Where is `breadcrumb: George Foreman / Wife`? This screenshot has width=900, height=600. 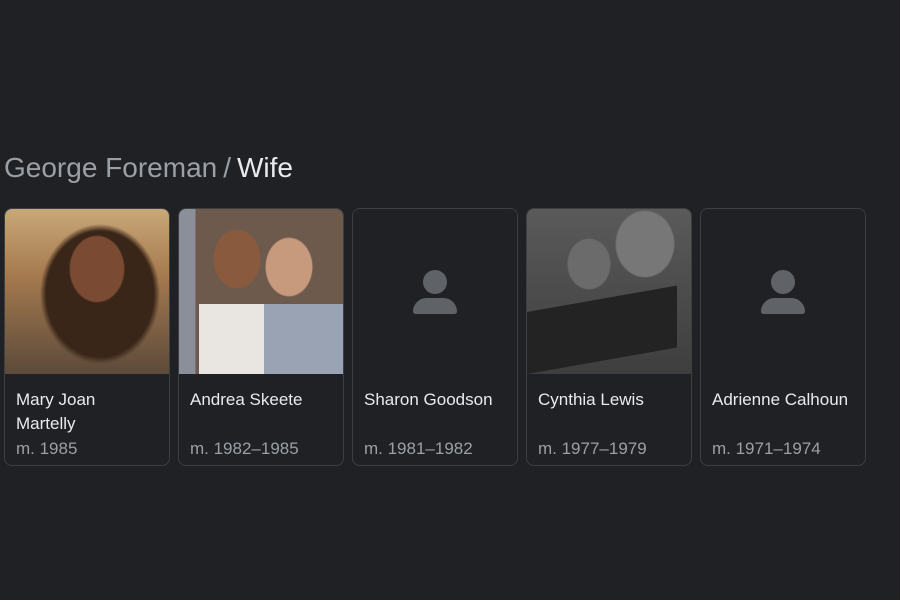 breadcrumb: George Foreman / Wife is located at coordinates (148, 168).